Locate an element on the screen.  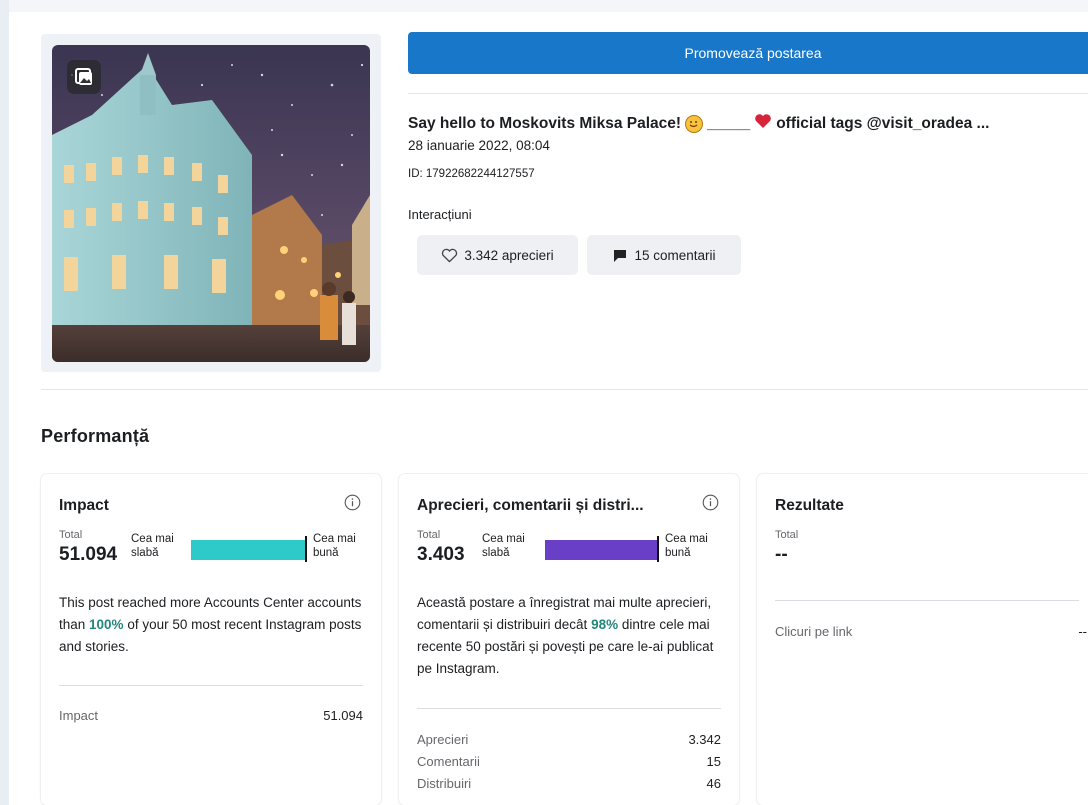
comments-count: 15 comentarii is located at coordinates (675, 255).